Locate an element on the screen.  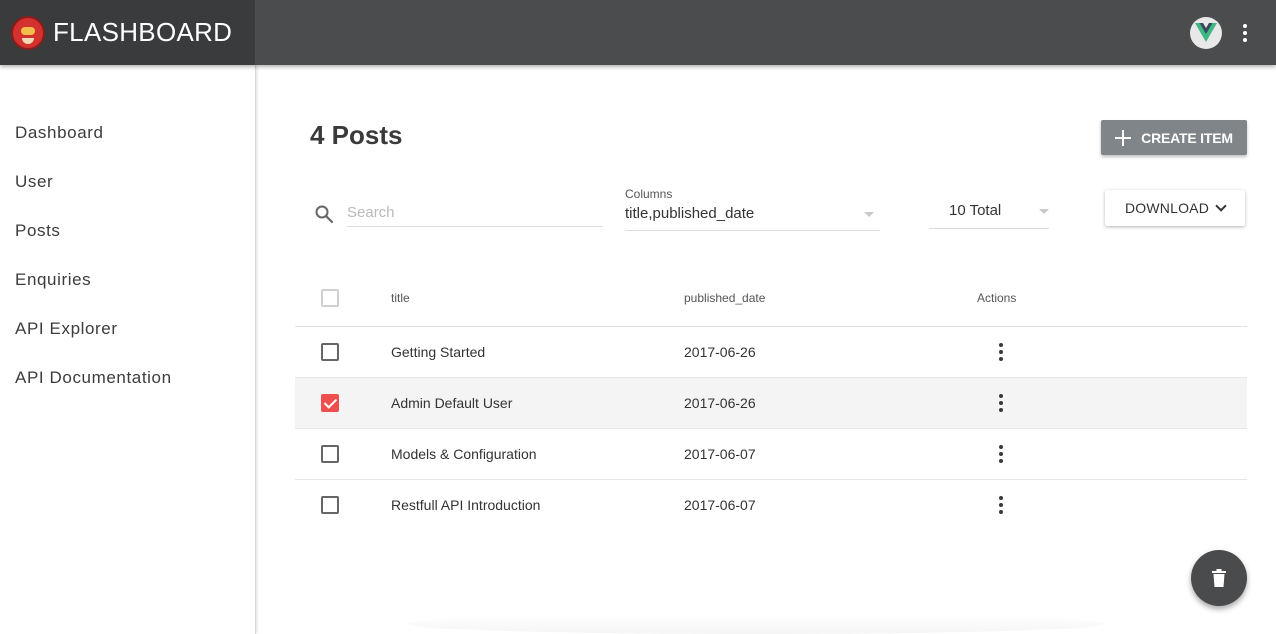
sidebar-item-api-explorer: API Explorer is located at coordinates (66, 329).